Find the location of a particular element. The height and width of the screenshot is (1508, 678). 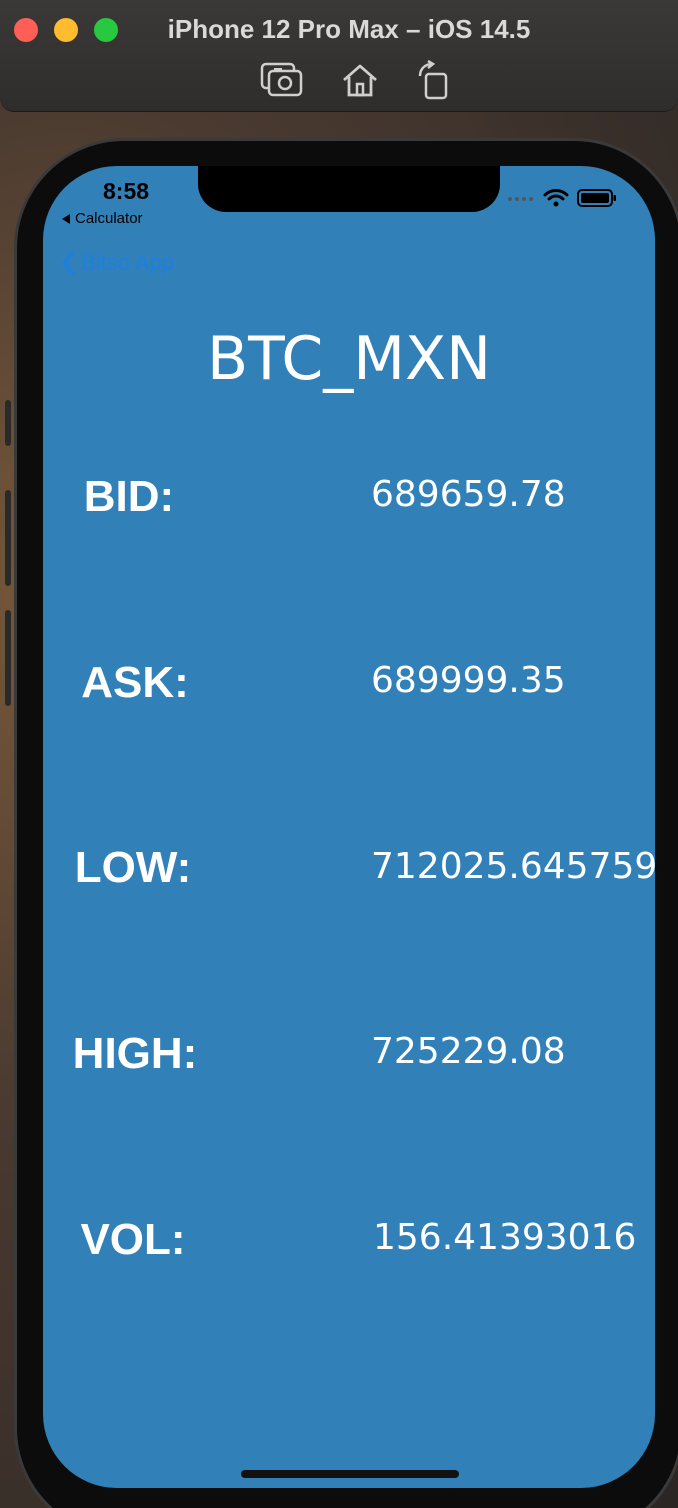

back-triangle-icon is located at coordinates (66, 218).